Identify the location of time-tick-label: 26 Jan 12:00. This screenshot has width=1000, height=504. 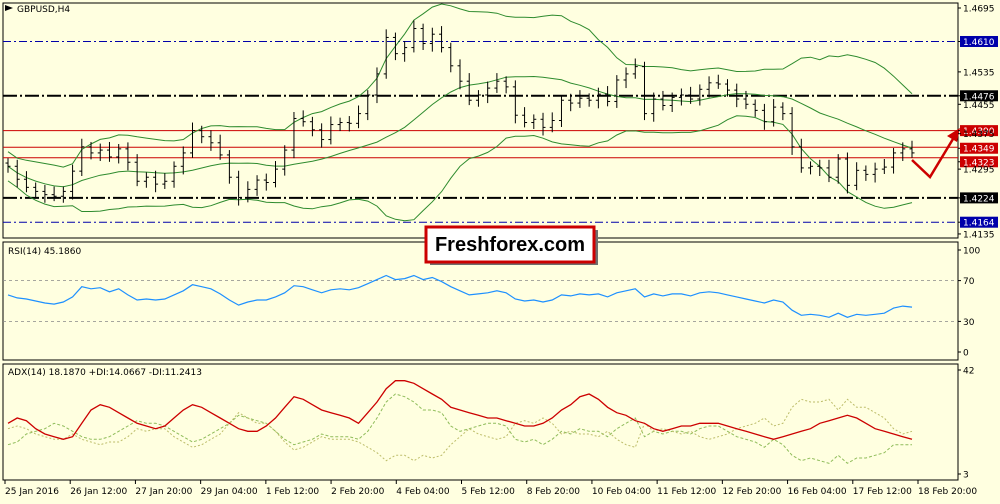
(98, 492).